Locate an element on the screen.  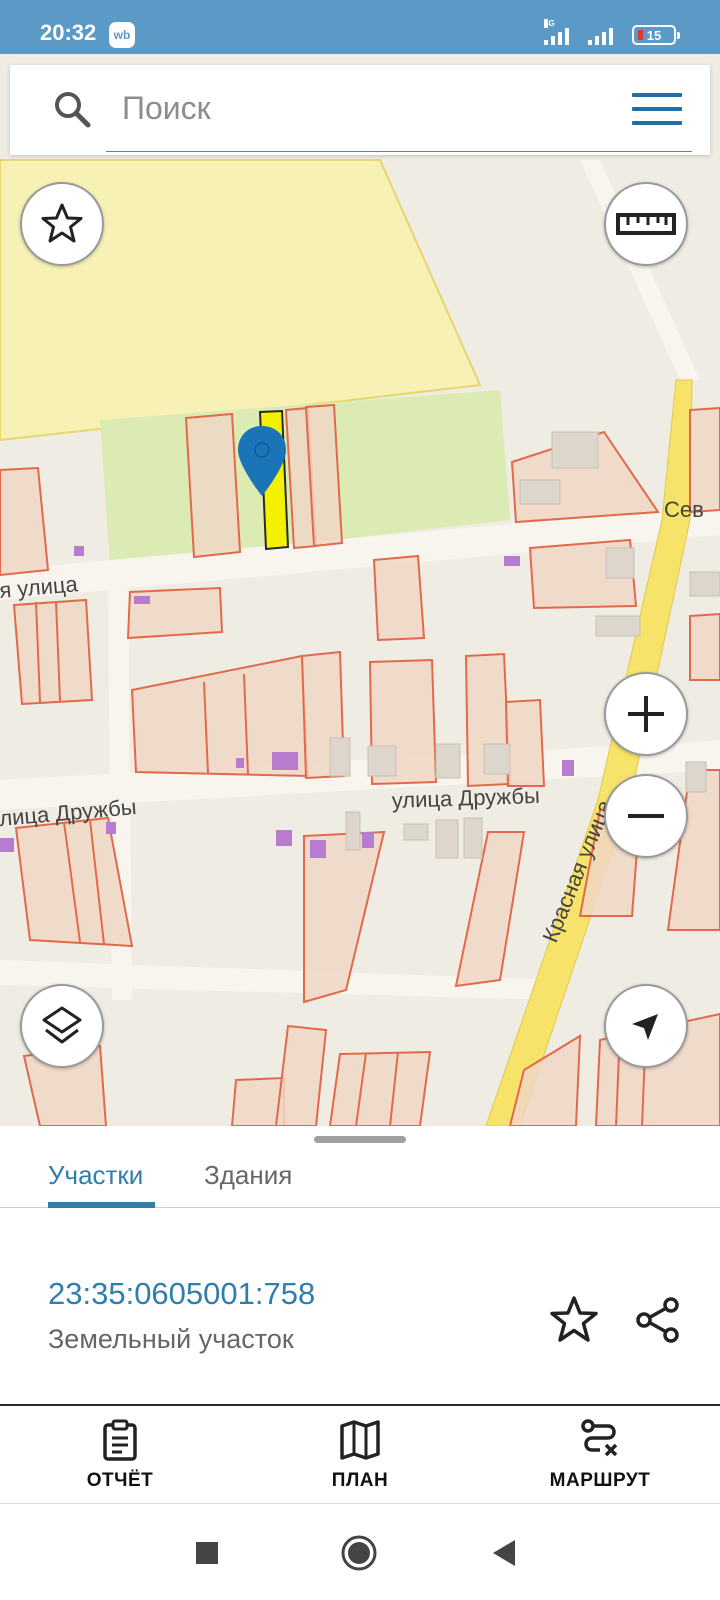
search-underline is located at coordinates (399, 151).